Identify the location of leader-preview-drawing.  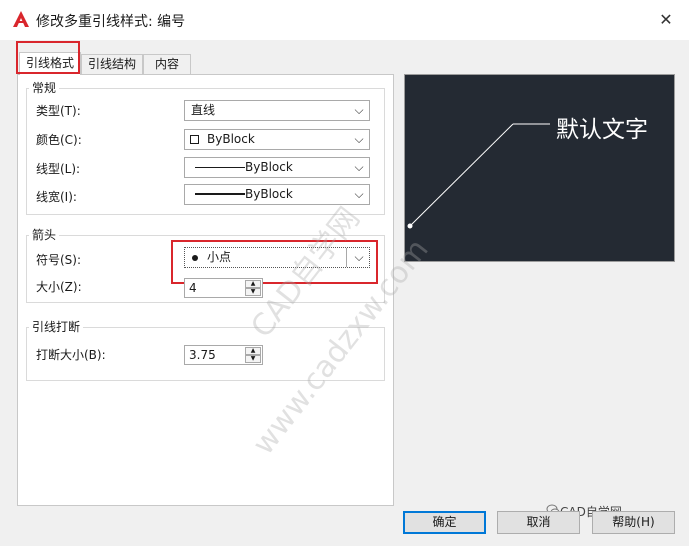
(478, 176).